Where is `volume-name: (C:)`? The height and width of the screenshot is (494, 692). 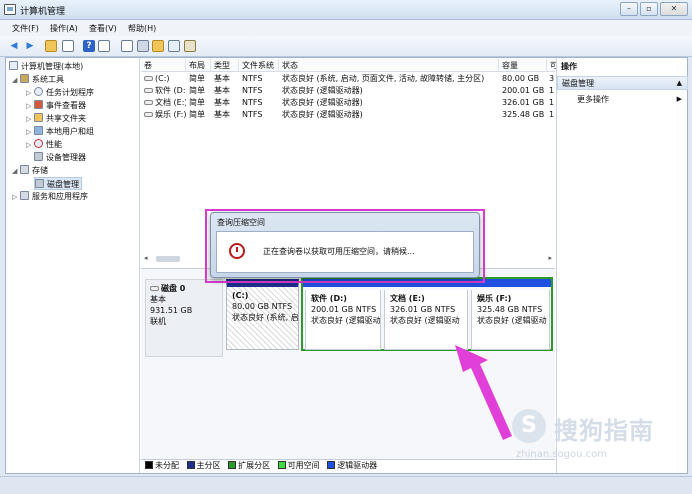 volume-name: (C:) is located at coordinates (162, 78).